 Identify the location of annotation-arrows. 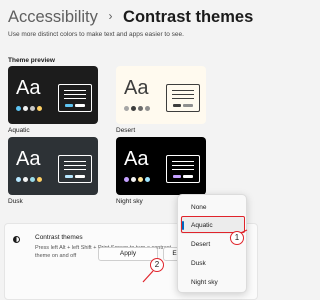
(195, 256).